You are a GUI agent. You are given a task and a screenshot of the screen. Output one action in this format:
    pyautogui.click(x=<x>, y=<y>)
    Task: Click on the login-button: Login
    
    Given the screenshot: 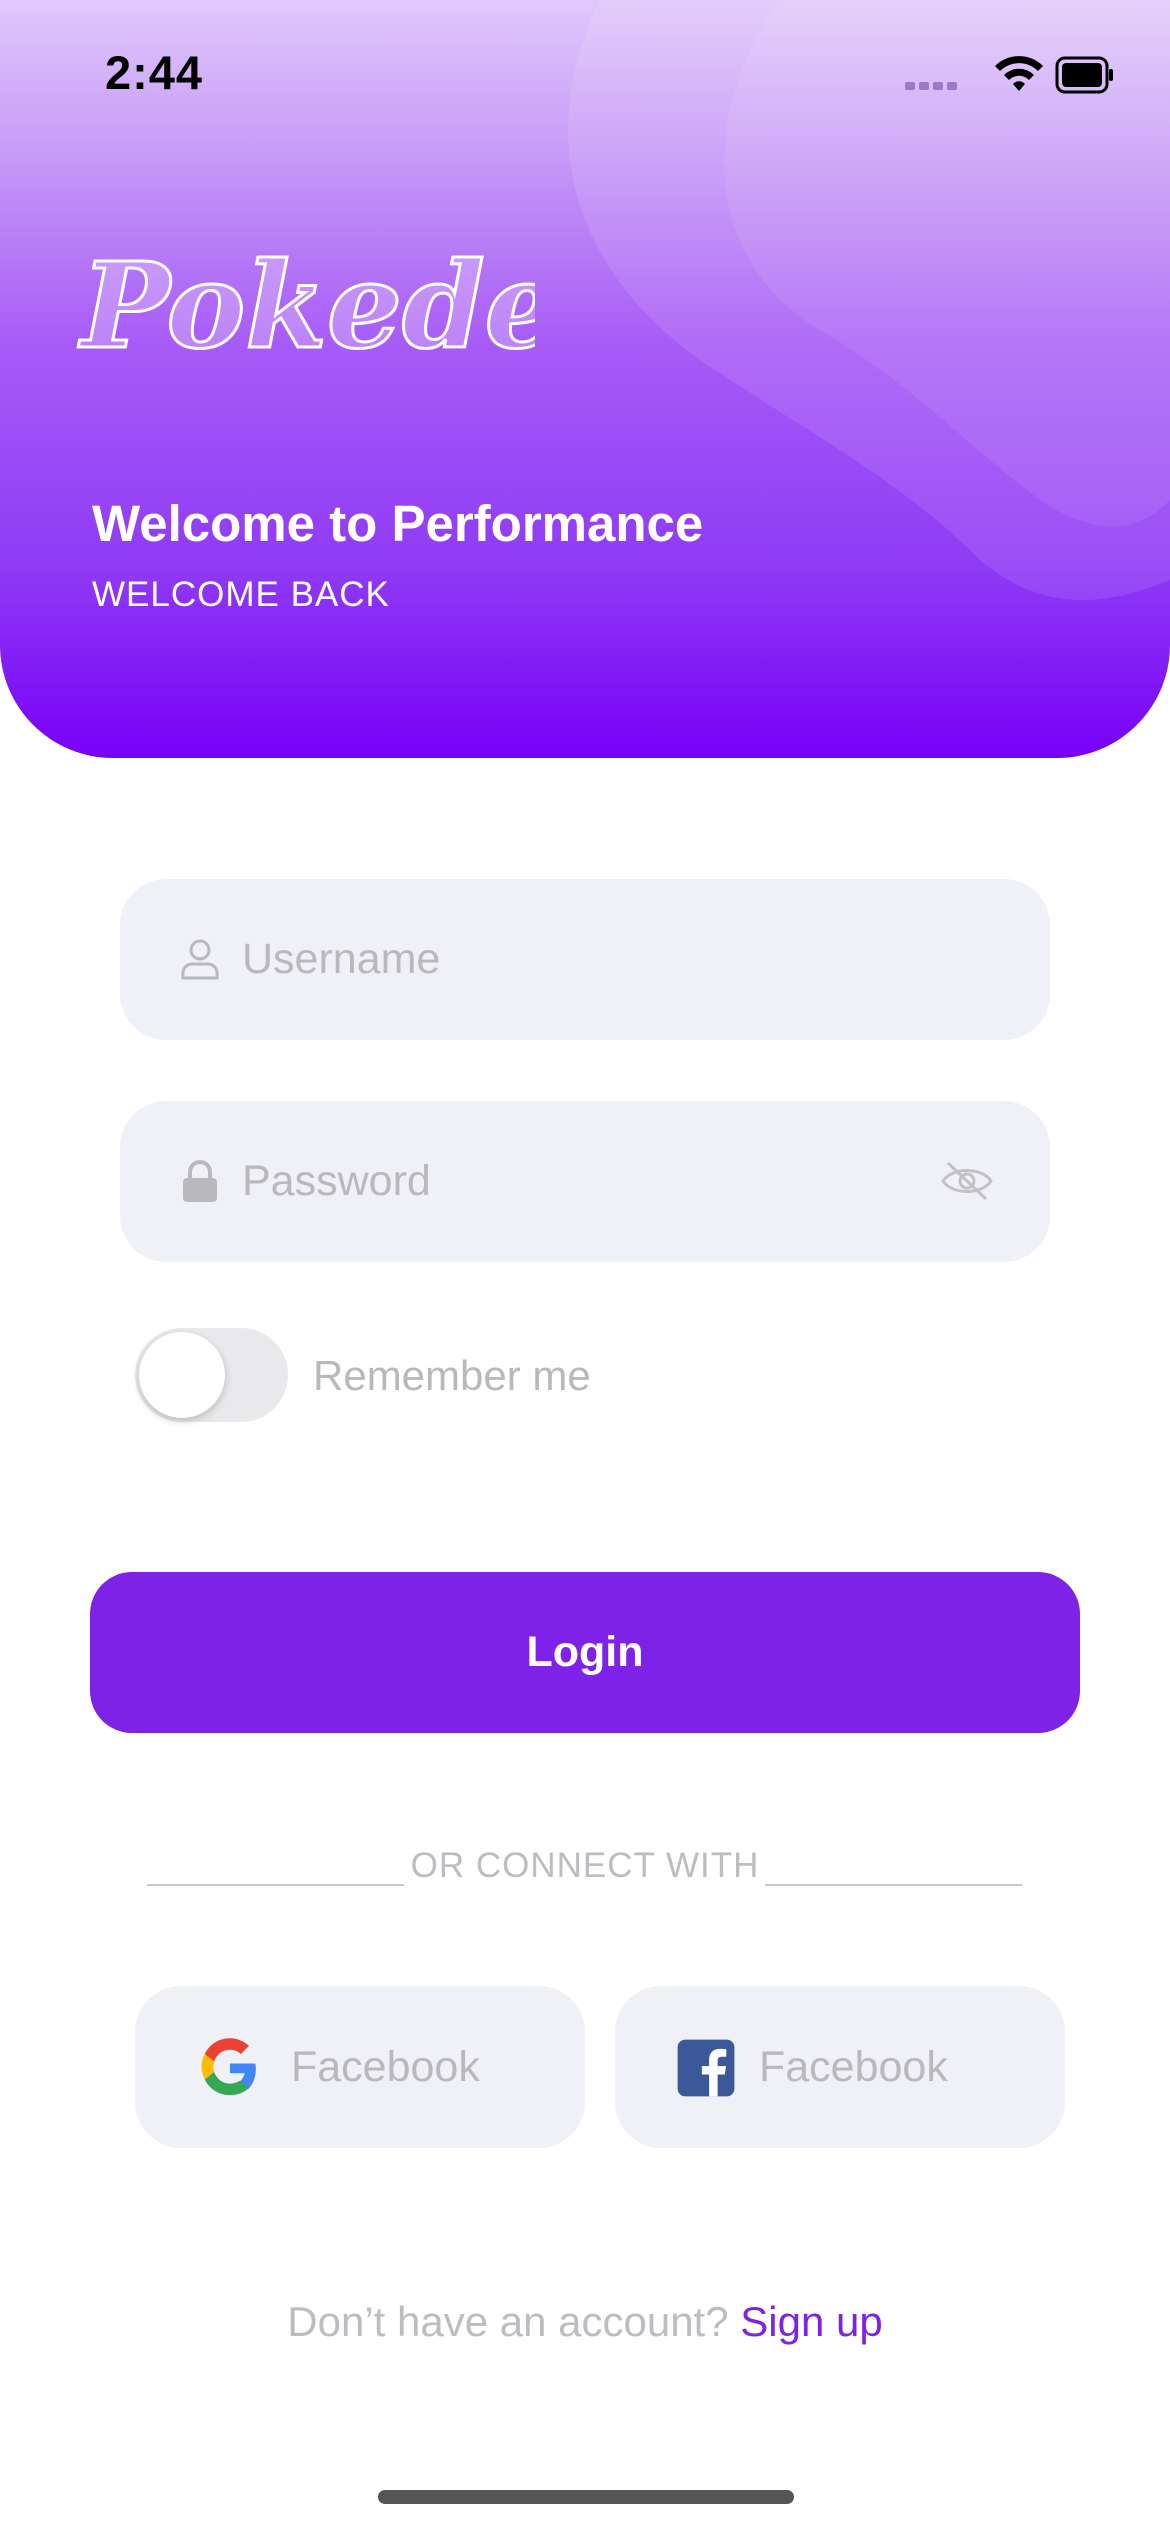 What is the action you would take?
    pyautogui.click(x=585, y=1652)
    